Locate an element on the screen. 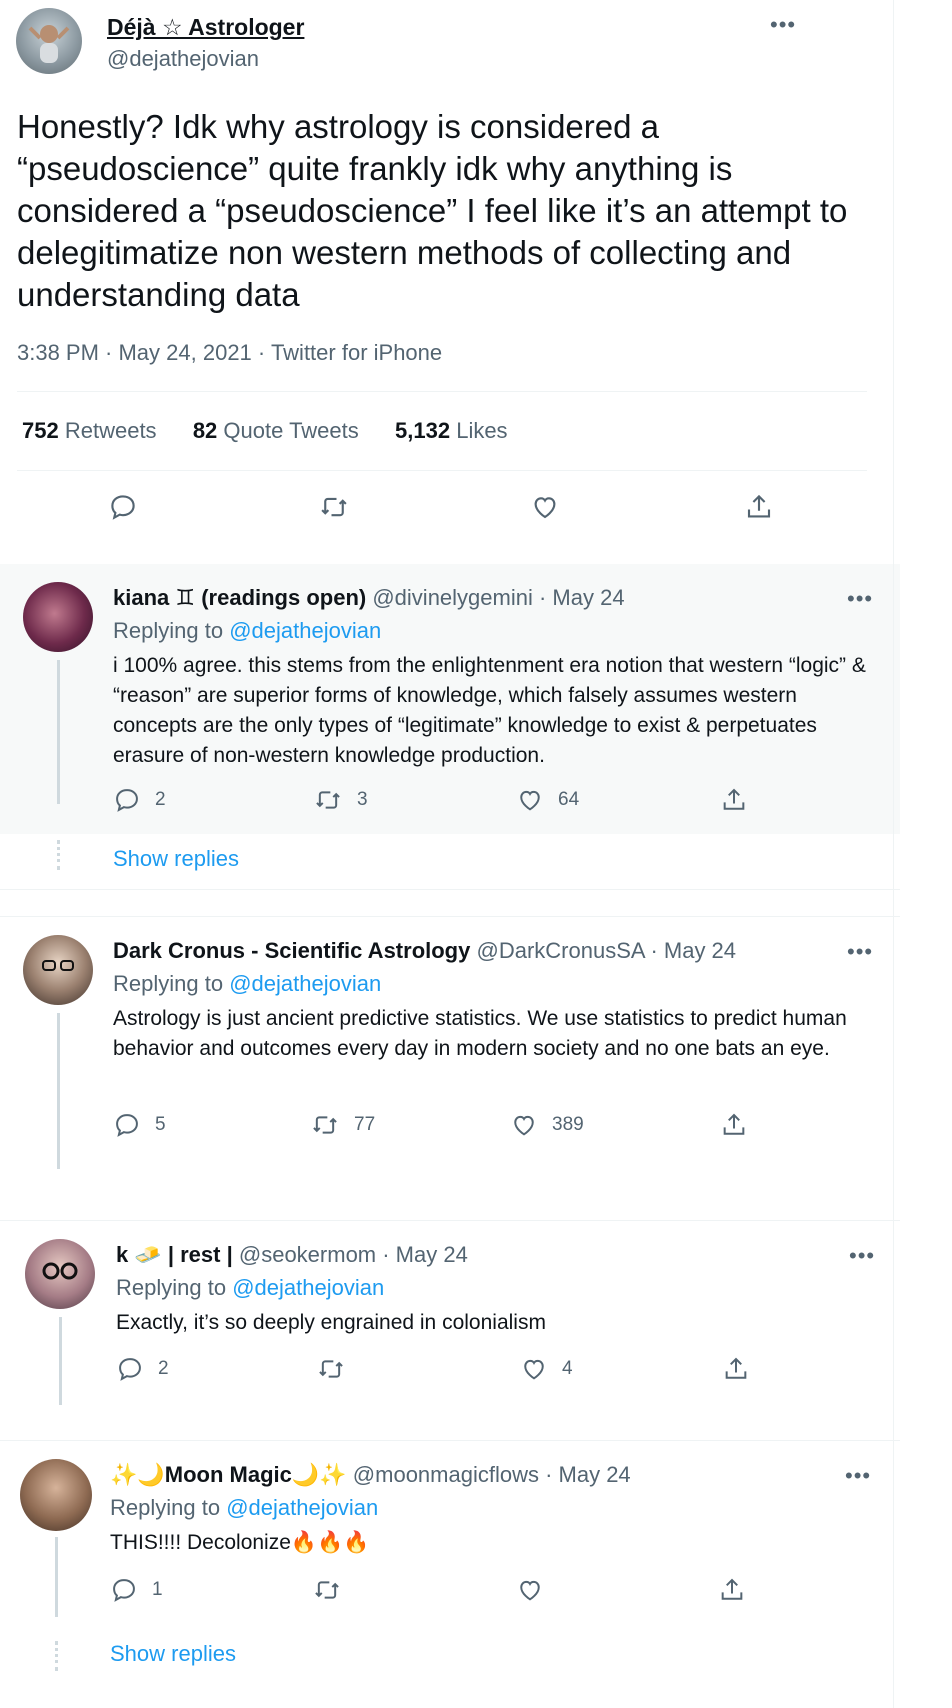 Image resolution: width=952 pixels, height=1708 pixels. reply-count: 5 is located at coordinates (160, 1124).